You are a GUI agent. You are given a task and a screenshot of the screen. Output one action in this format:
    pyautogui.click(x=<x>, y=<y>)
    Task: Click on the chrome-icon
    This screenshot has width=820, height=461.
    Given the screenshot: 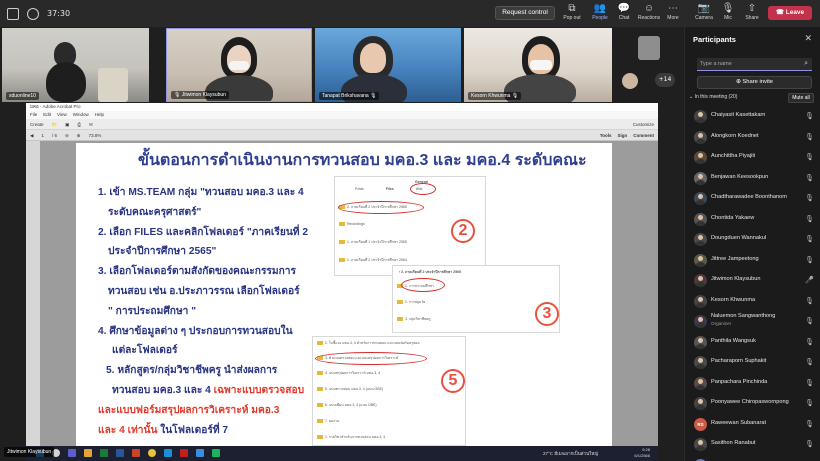 What is the action you would take?
    pyautogui.click(x=152, y=453)
    